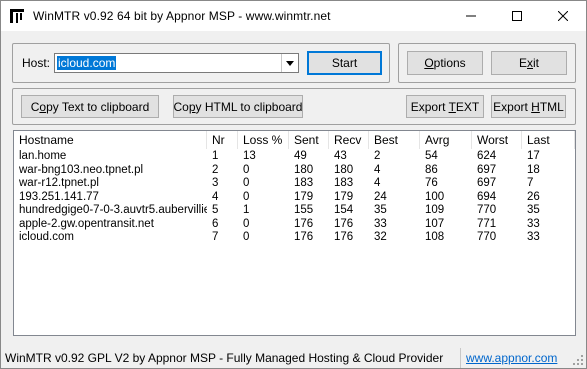  What do you see at coordinates (435, 210) in the screenshot?
I see `table-cell: 109` at bounding box center [435, 210].